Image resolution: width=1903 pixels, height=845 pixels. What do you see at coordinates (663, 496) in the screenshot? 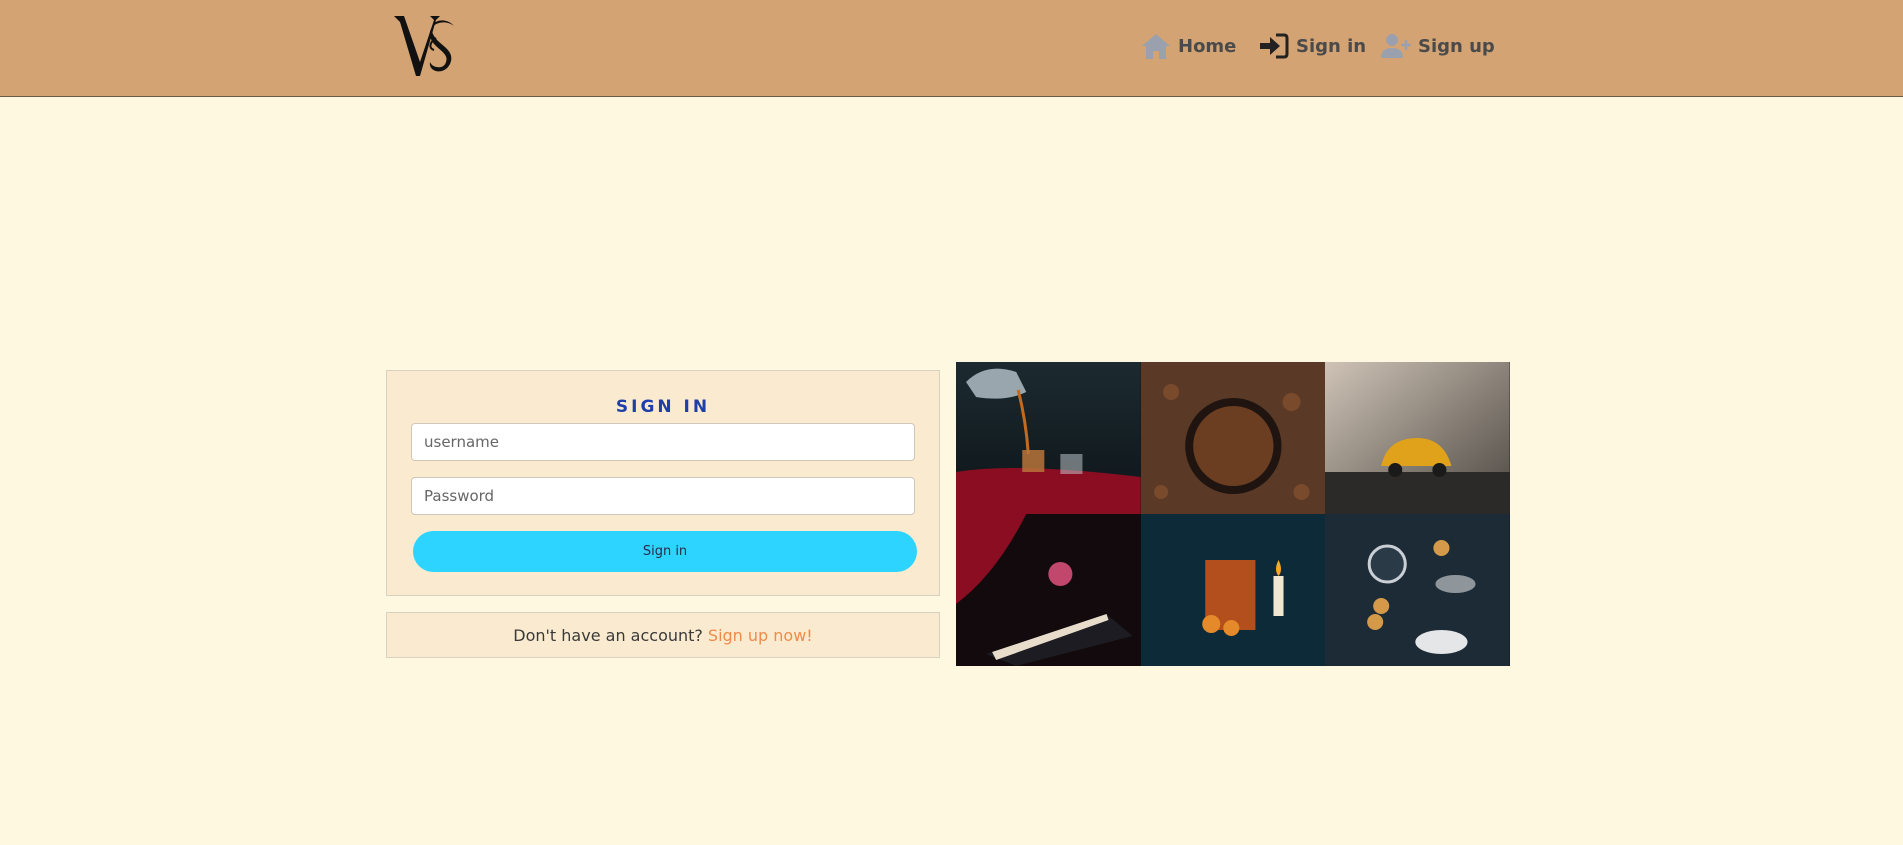
I see `password-input` at bounding box center [663, 496].